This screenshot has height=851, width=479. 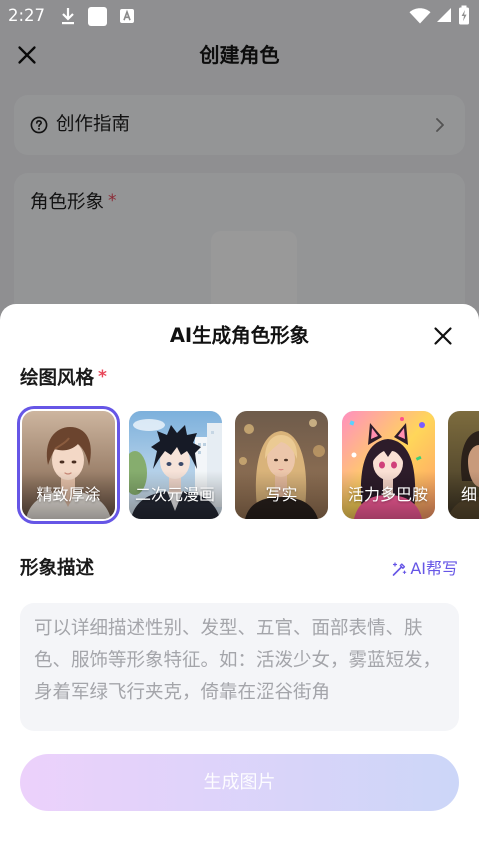 I want to click on generate-image-button: 生成图片, so click(x=239, y=782).